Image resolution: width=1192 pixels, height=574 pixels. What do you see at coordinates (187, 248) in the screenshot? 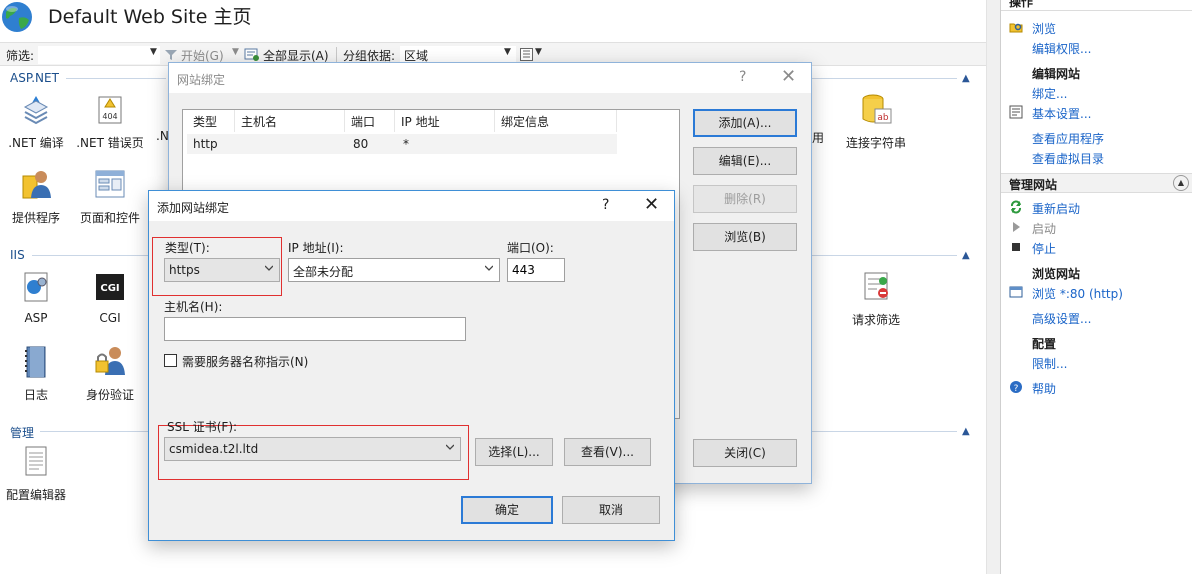
I see `type-label: 类型(T):` at bounding box center [187, 248].